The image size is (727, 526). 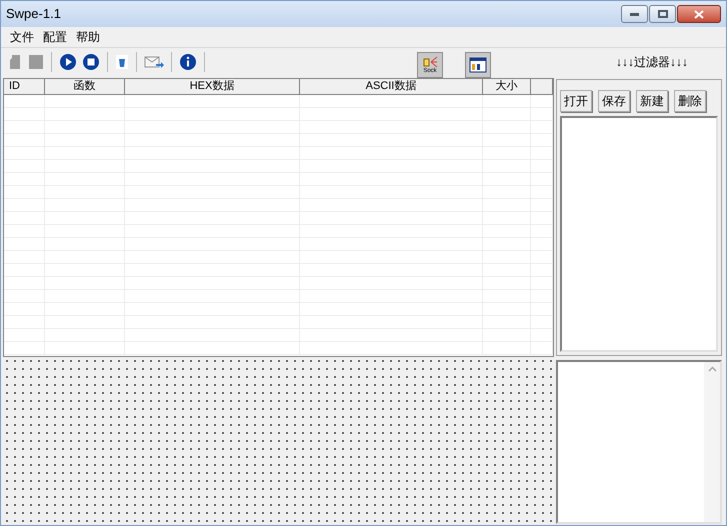 I want to click on window-icon, so click(x=478, y=64).